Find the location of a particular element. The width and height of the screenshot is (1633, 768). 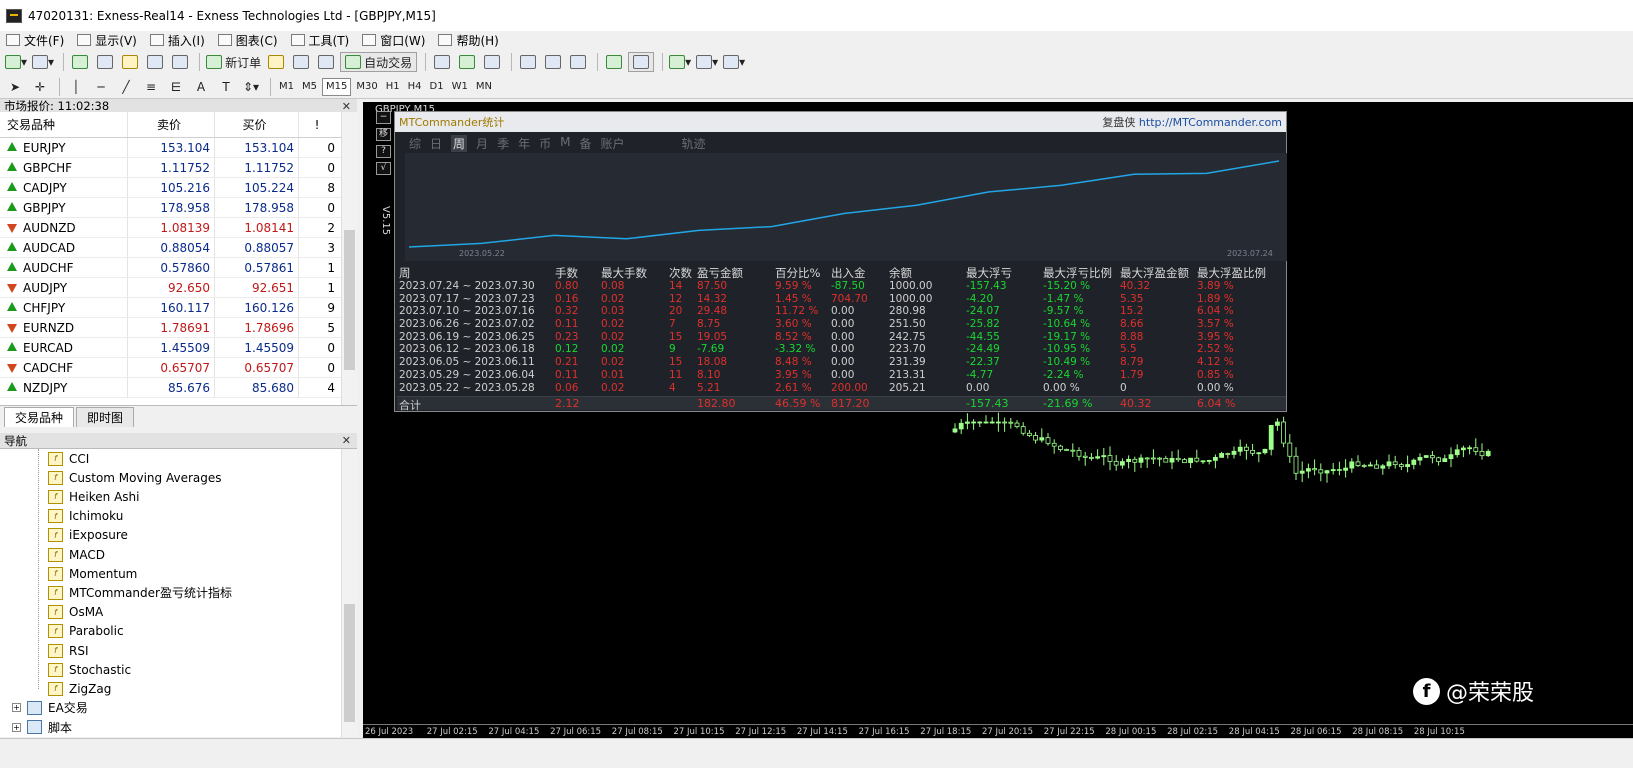

channel-tool: ≡ is located at coordinates (151, 87).